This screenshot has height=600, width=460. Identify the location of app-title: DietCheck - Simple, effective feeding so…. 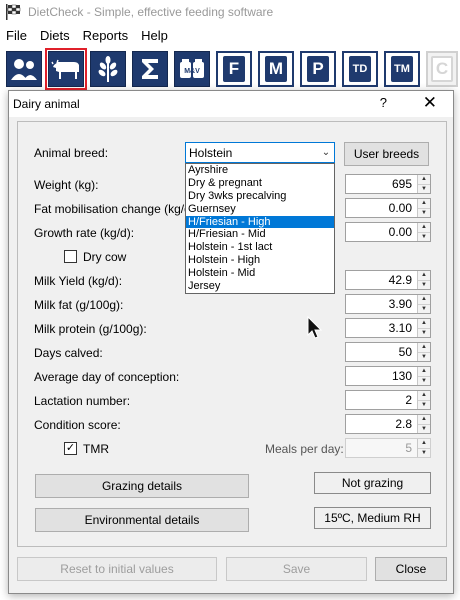
(151, 12).